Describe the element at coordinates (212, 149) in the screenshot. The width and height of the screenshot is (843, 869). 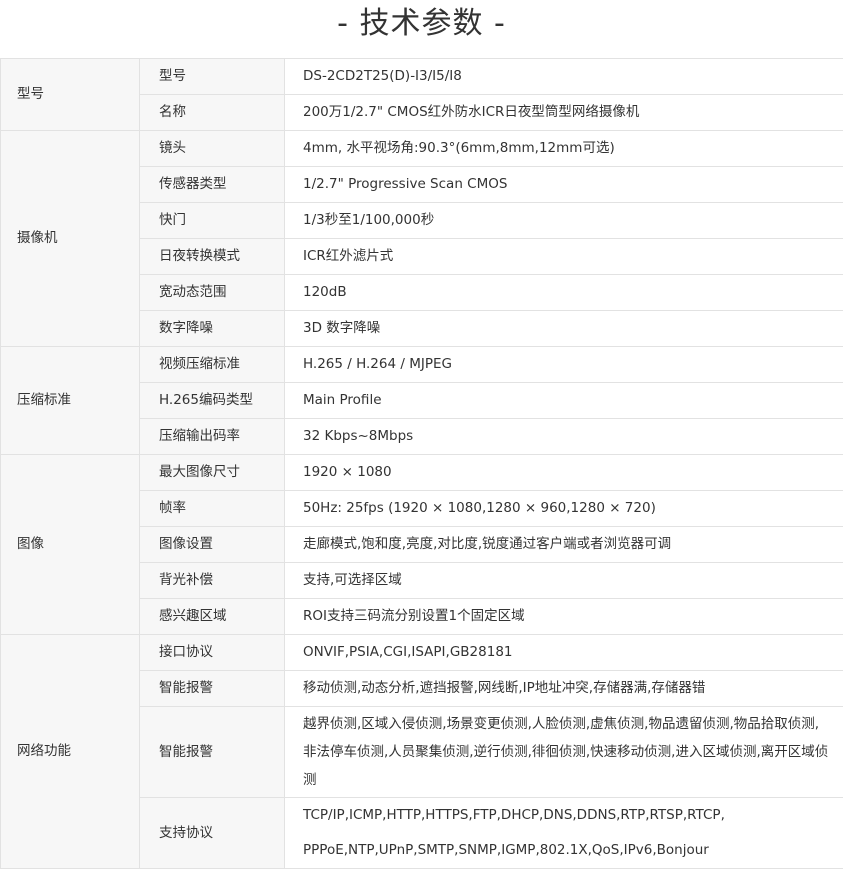
I see `key-cell: 镜头` at that location.